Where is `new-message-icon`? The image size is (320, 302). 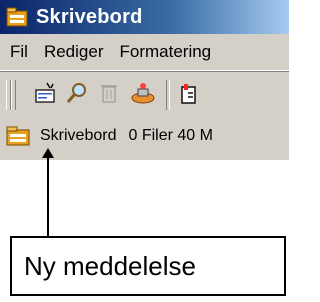 new-message-icon is located at coordinates (45, 95).